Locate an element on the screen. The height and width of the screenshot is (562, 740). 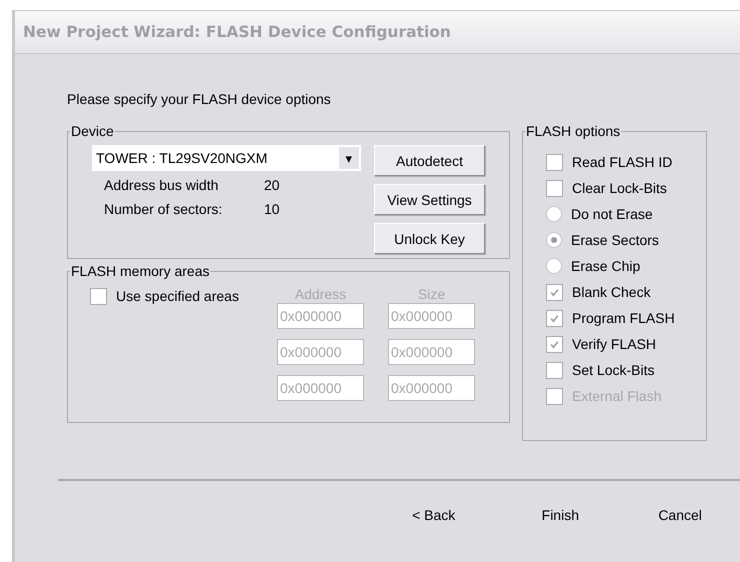
device-button: View Settings is located at coordinates (429, 199).